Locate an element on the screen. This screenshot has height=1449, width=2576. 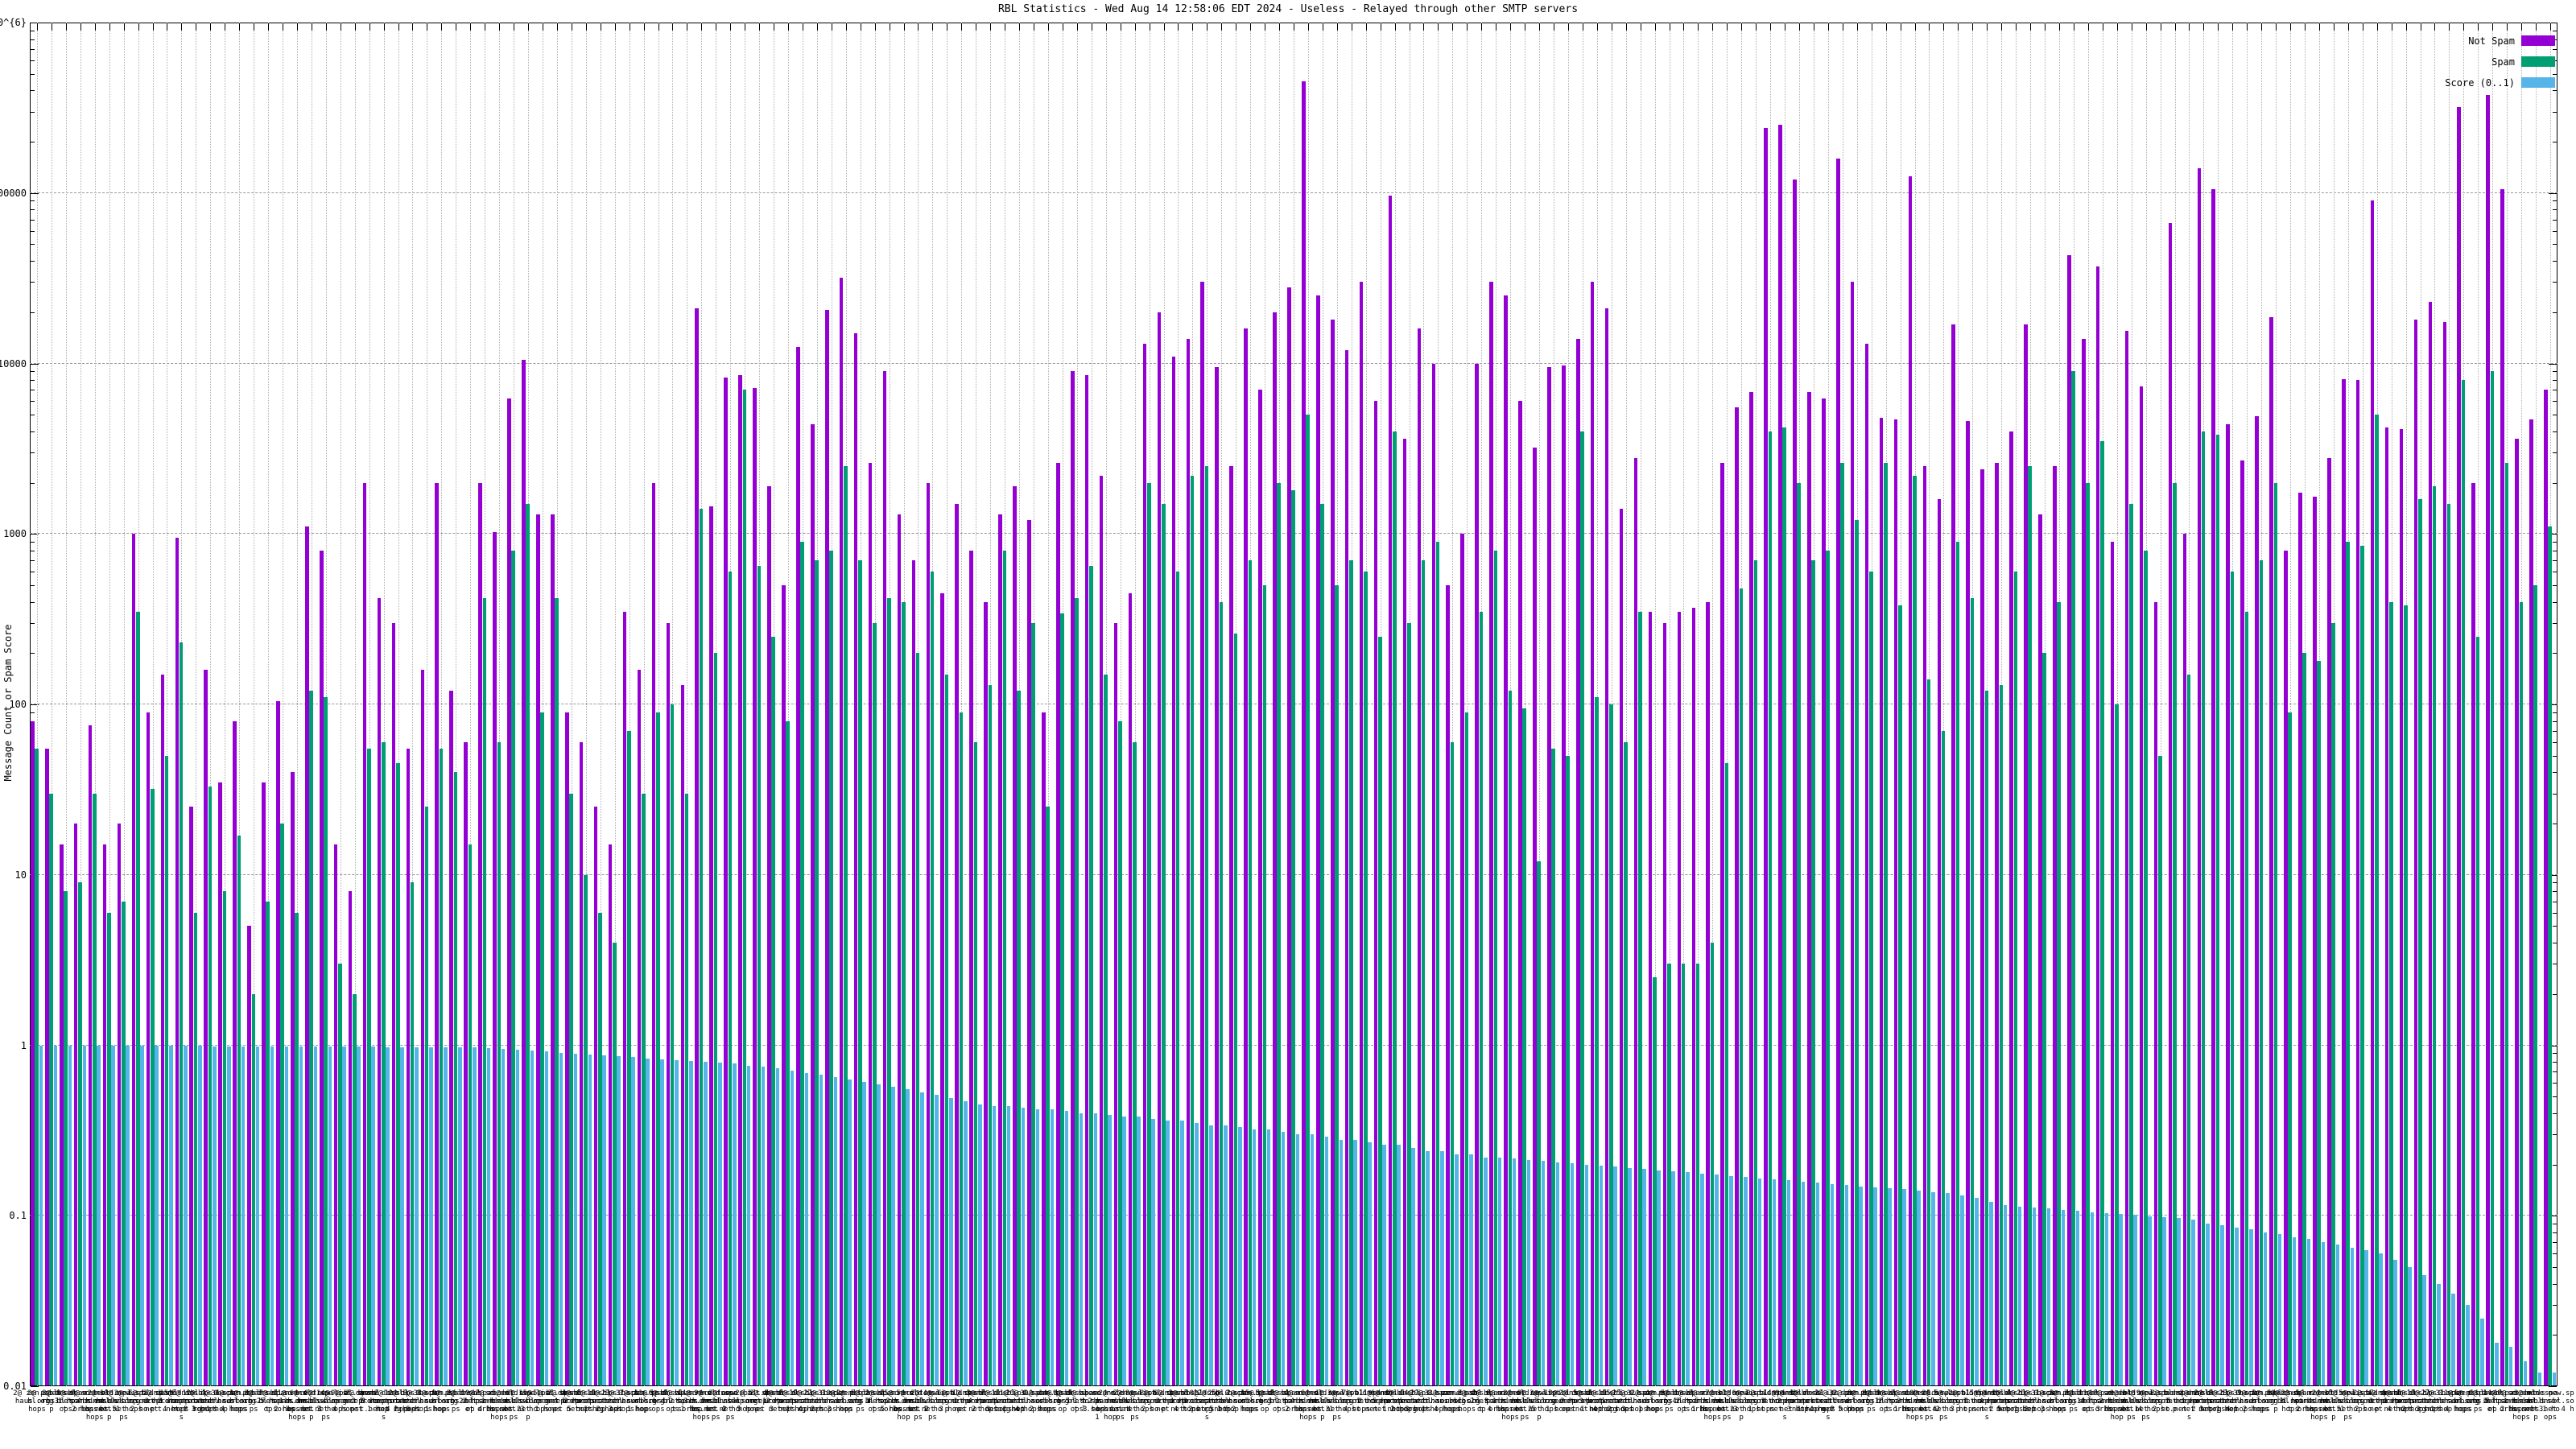
y-tick-label: 100 is located at coordinates (18, 704).